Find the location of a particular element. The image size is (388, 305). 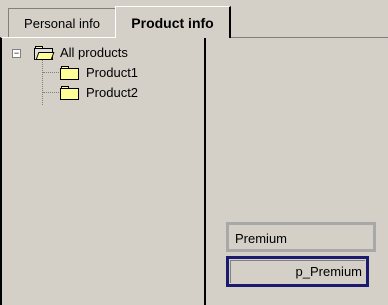

collapse-icon: − is located at coordinates (16, 53).